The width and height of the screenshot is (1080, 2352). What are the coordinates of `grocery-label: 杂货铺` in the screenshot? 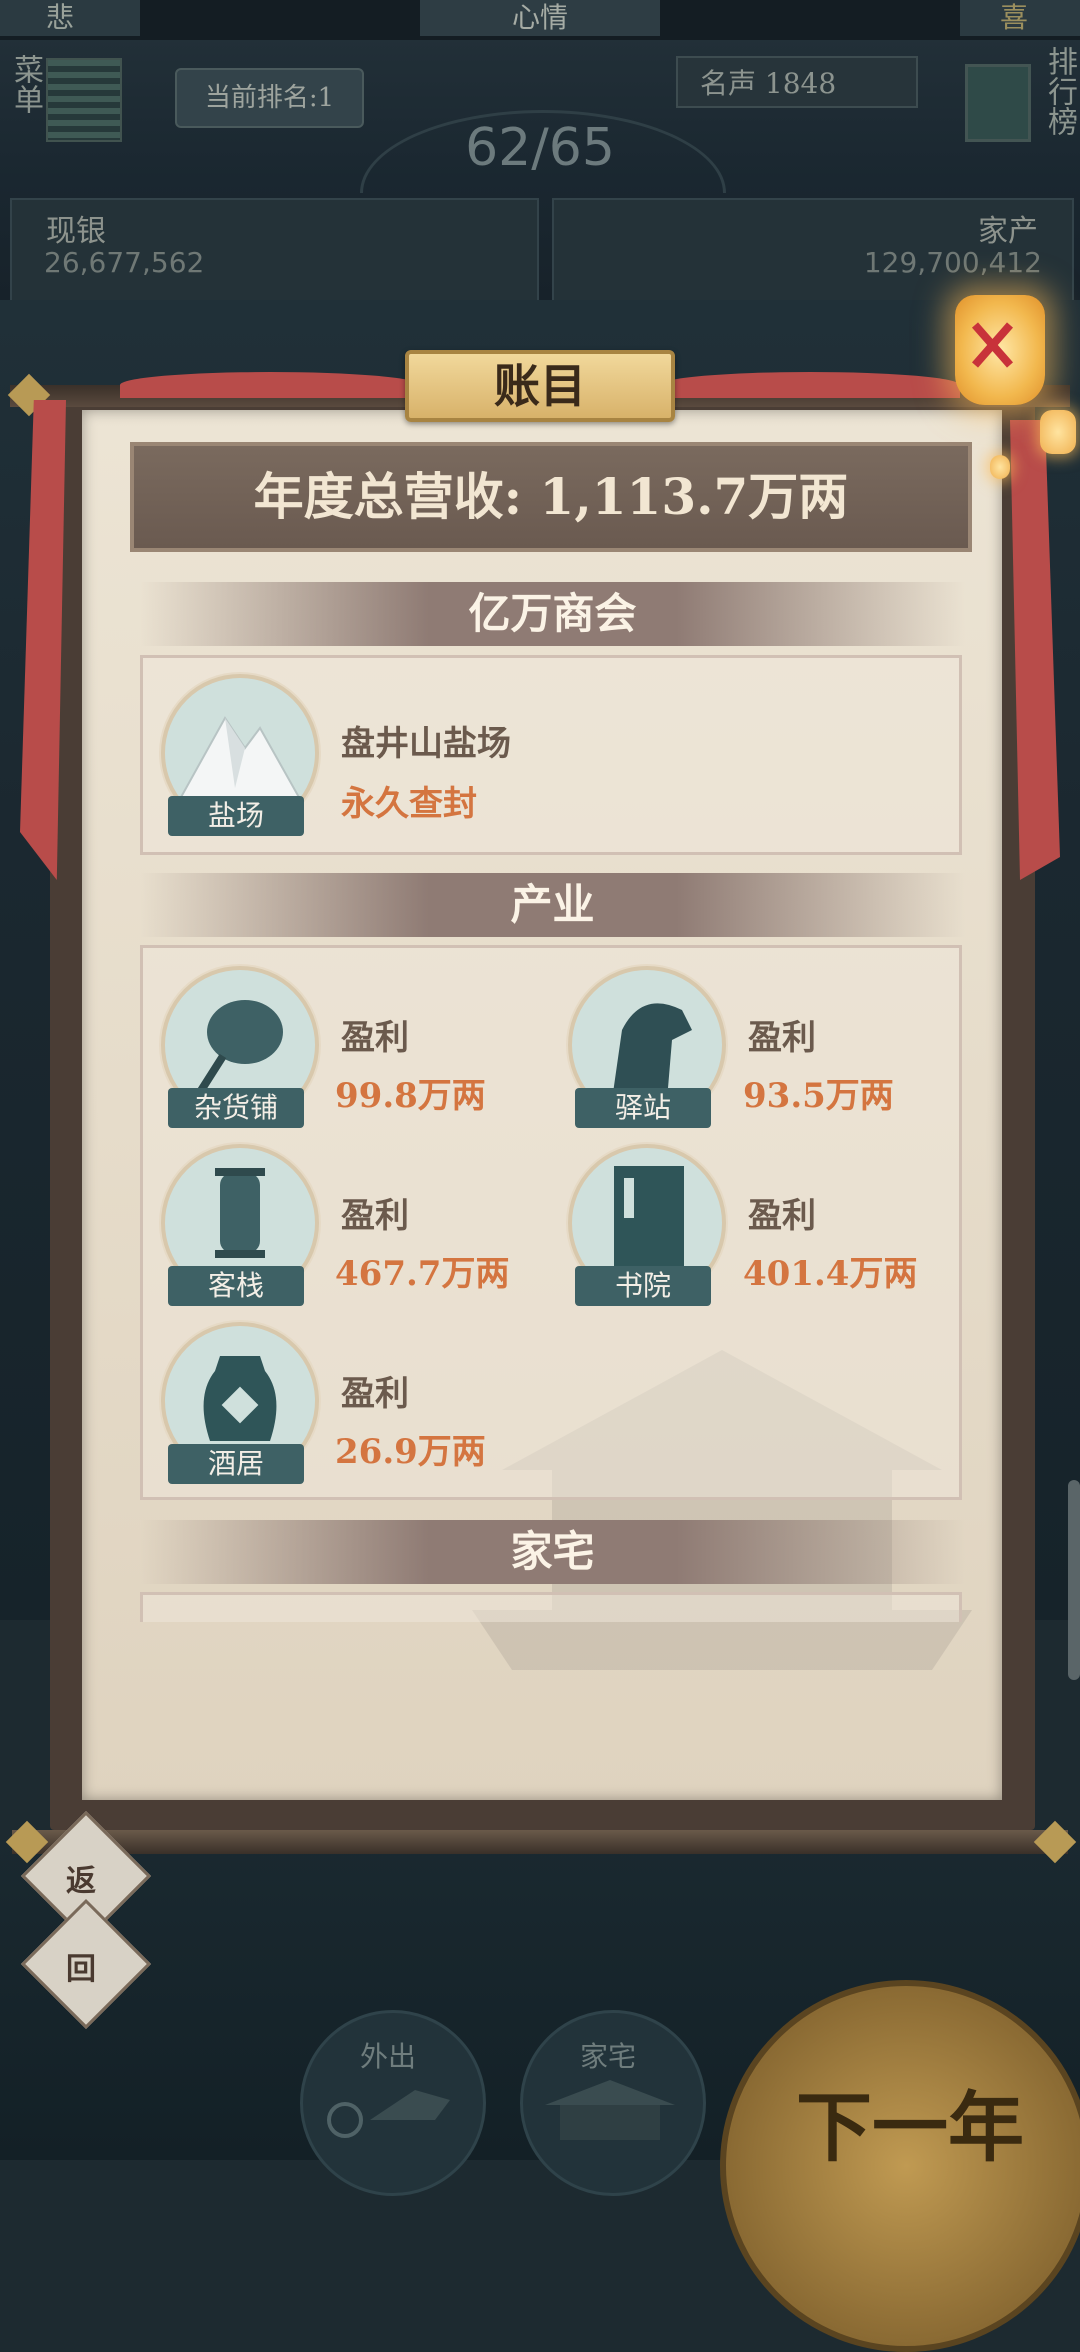 It's located at (236, 1108).